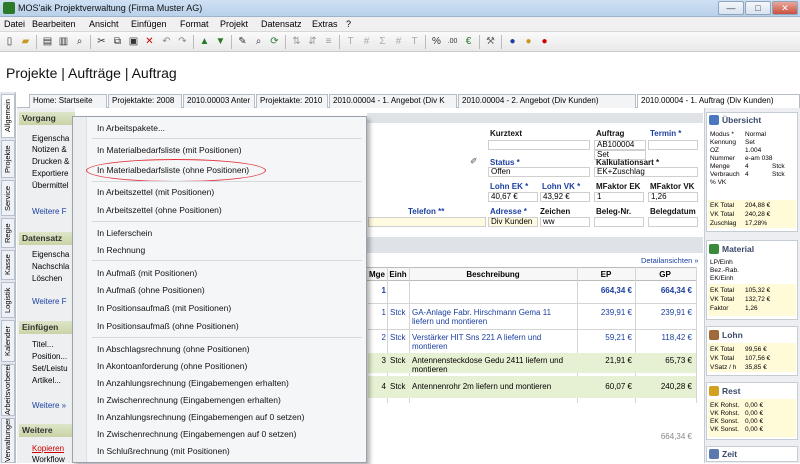 The image size is (800, 464). What do you see at coordinates (172, 366) in the screenshot?
I see `menu-item-akontoanforderung: In Akontoanforderung (ohne Positionen)` at bounding box center [172, 366].